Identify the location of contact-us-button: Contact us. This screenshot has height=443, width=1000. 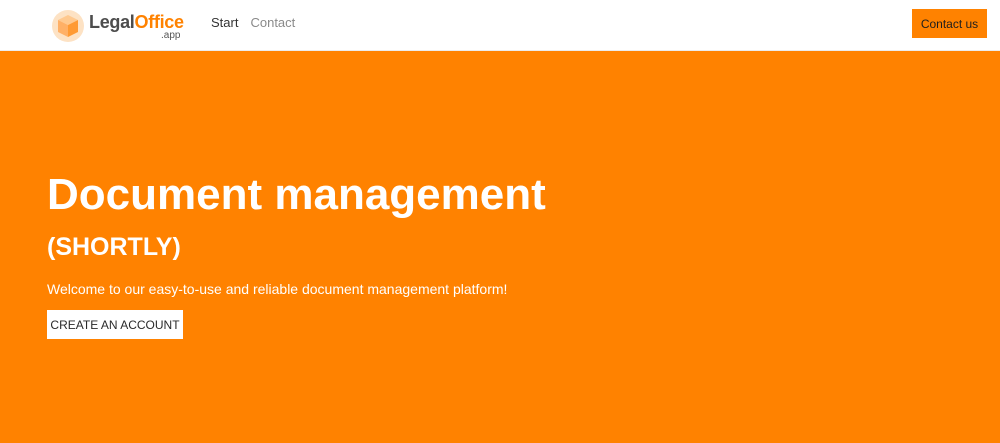
(949, 23).